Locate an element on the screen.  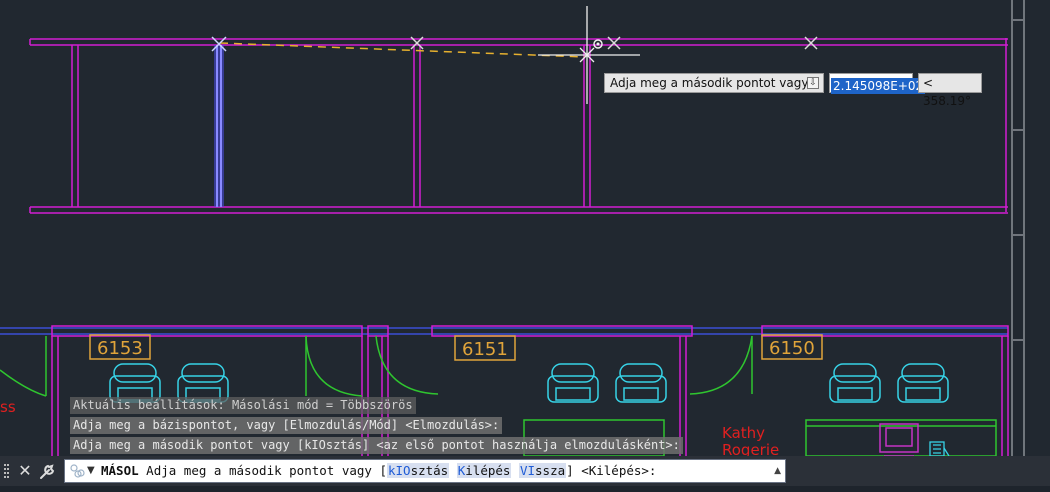
command-prompt-suffix: ] <Kilépés>: is located at coordinates (611, 470).